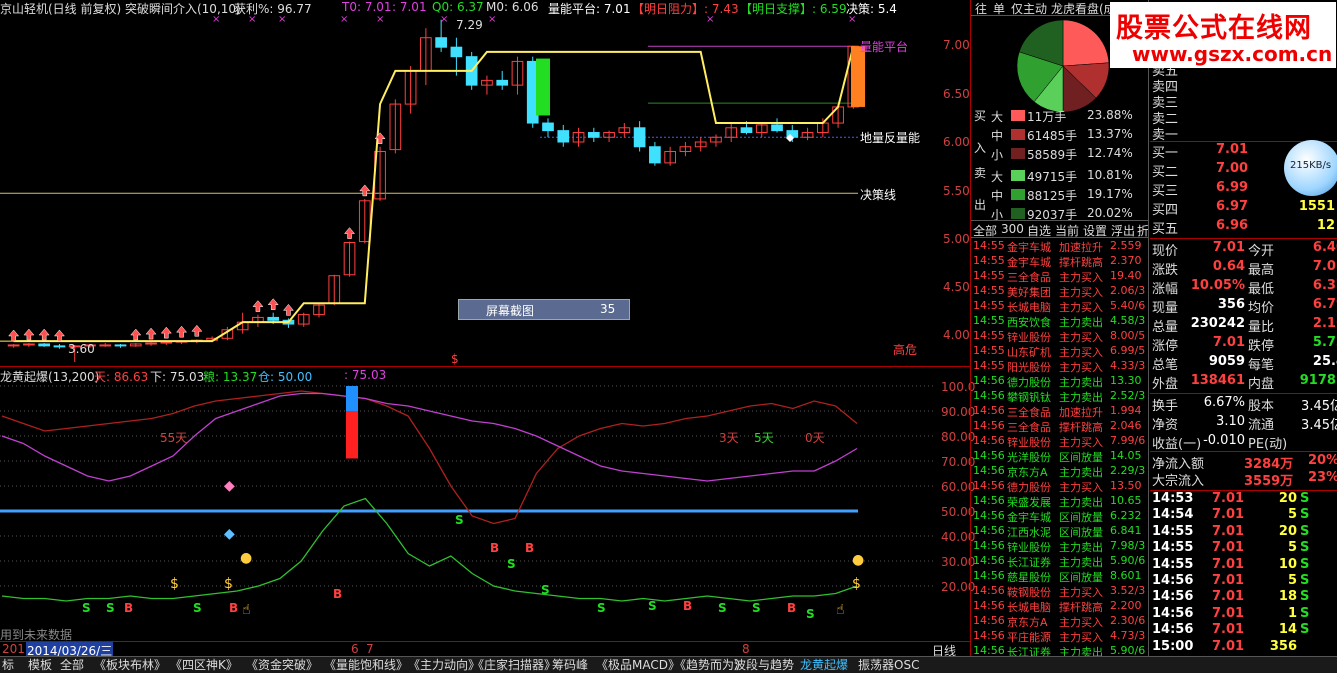  Describe the element at coordinates (1243, 614) in the screenshot. I see `tick-row: 14:56 7.01 1 S` at that location.